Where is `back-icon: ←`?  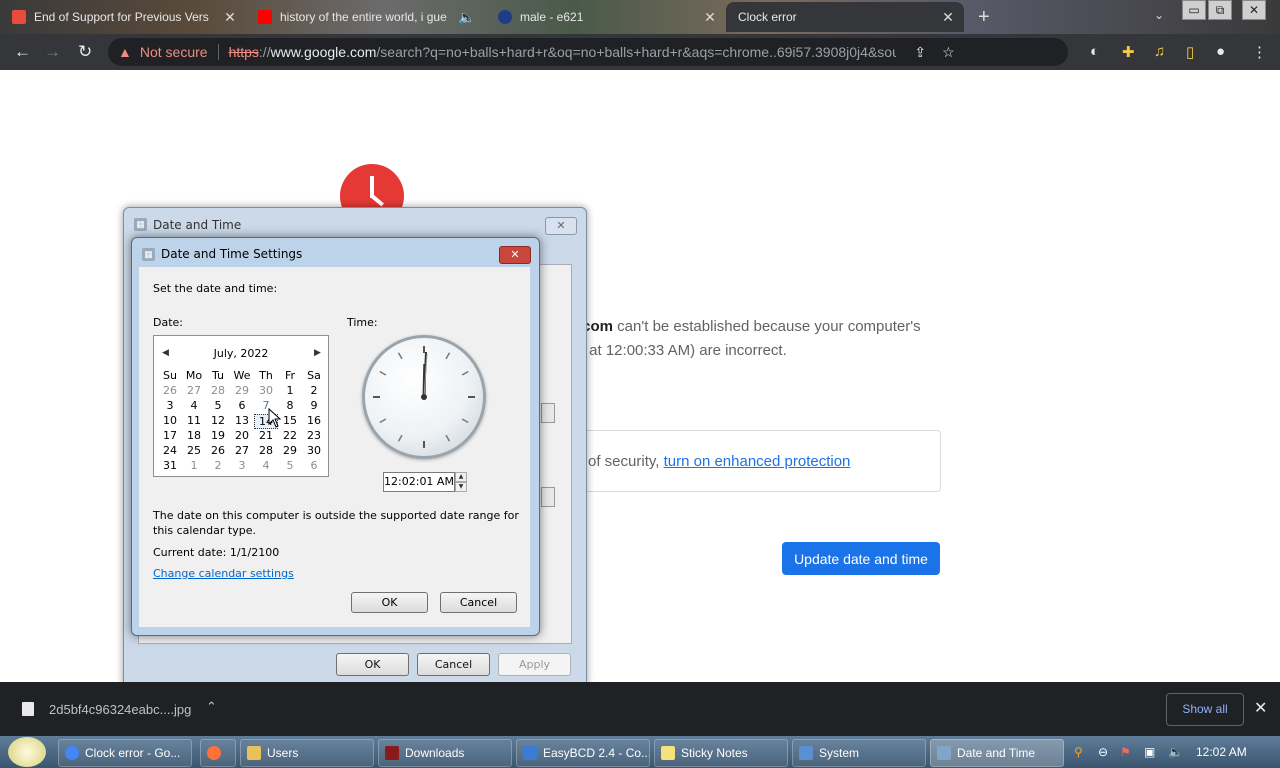 back-icon: ← is located at coordinates (22, 52).